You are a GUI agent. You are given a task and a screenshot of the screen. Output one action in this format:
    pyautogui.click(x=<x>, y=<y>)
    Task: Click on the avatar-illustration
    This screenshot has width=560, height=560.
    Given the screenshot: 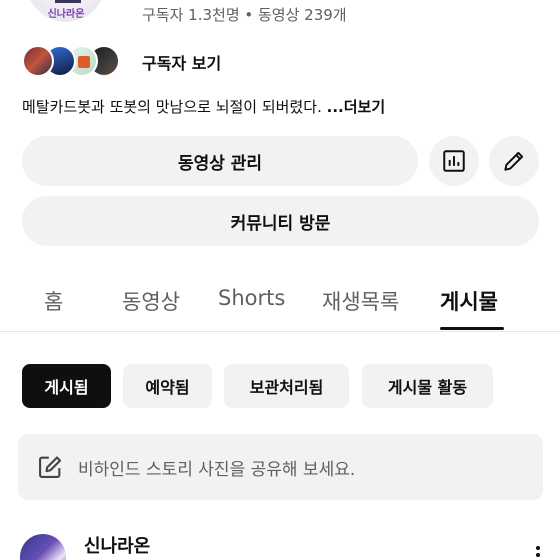 What is the action you would take?
    pyautogui.click(x=68, y=1)
    